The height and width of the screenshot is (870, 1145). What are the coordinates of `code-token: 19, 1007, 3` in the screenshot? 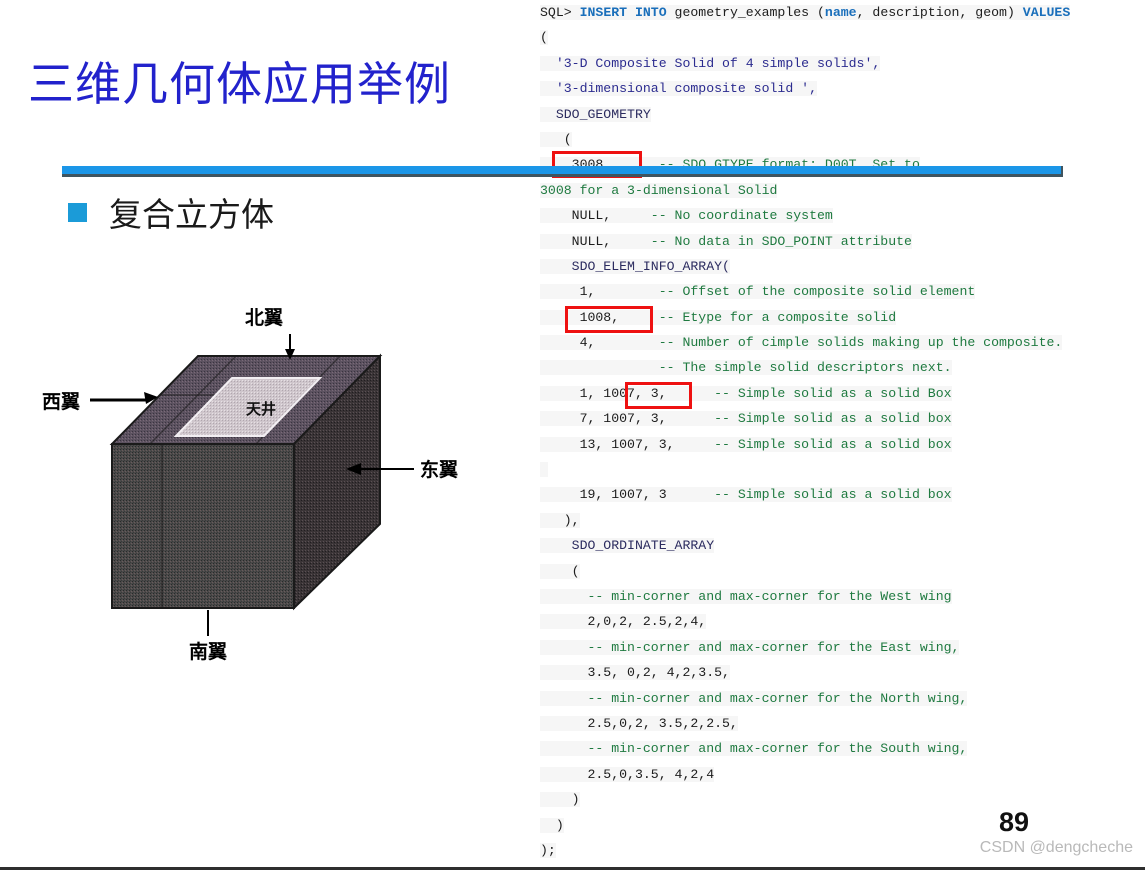 It's located at (603, 495).